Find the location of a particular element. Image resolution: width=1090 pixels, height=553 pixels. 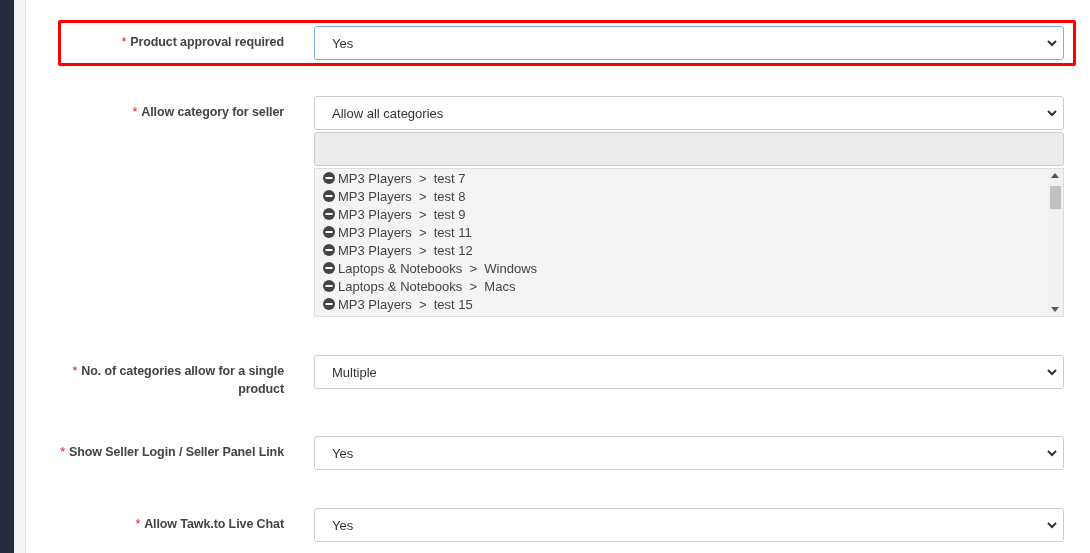

label-text: Allow category for seller is located at coordinates (212, 112).